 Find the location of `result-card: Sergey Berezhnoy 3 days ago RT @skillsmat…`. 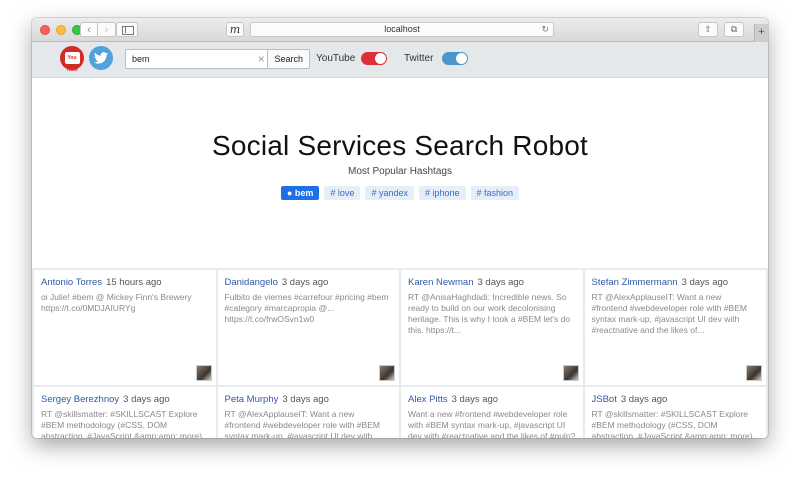

result-card: Sergey Berezhnoy 3 days ago RT @skillsmat… is located at coordinates (125, 412).